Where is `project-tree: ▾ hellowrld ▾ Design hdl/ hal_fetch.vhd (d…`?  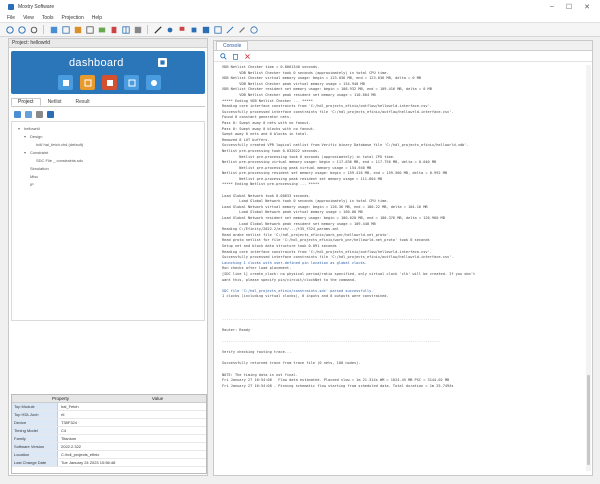 project-tree: ▾ hellowrld ▾ Design hdl/ hal_fetch.vhd (d… is located at coordinates (108, 221).